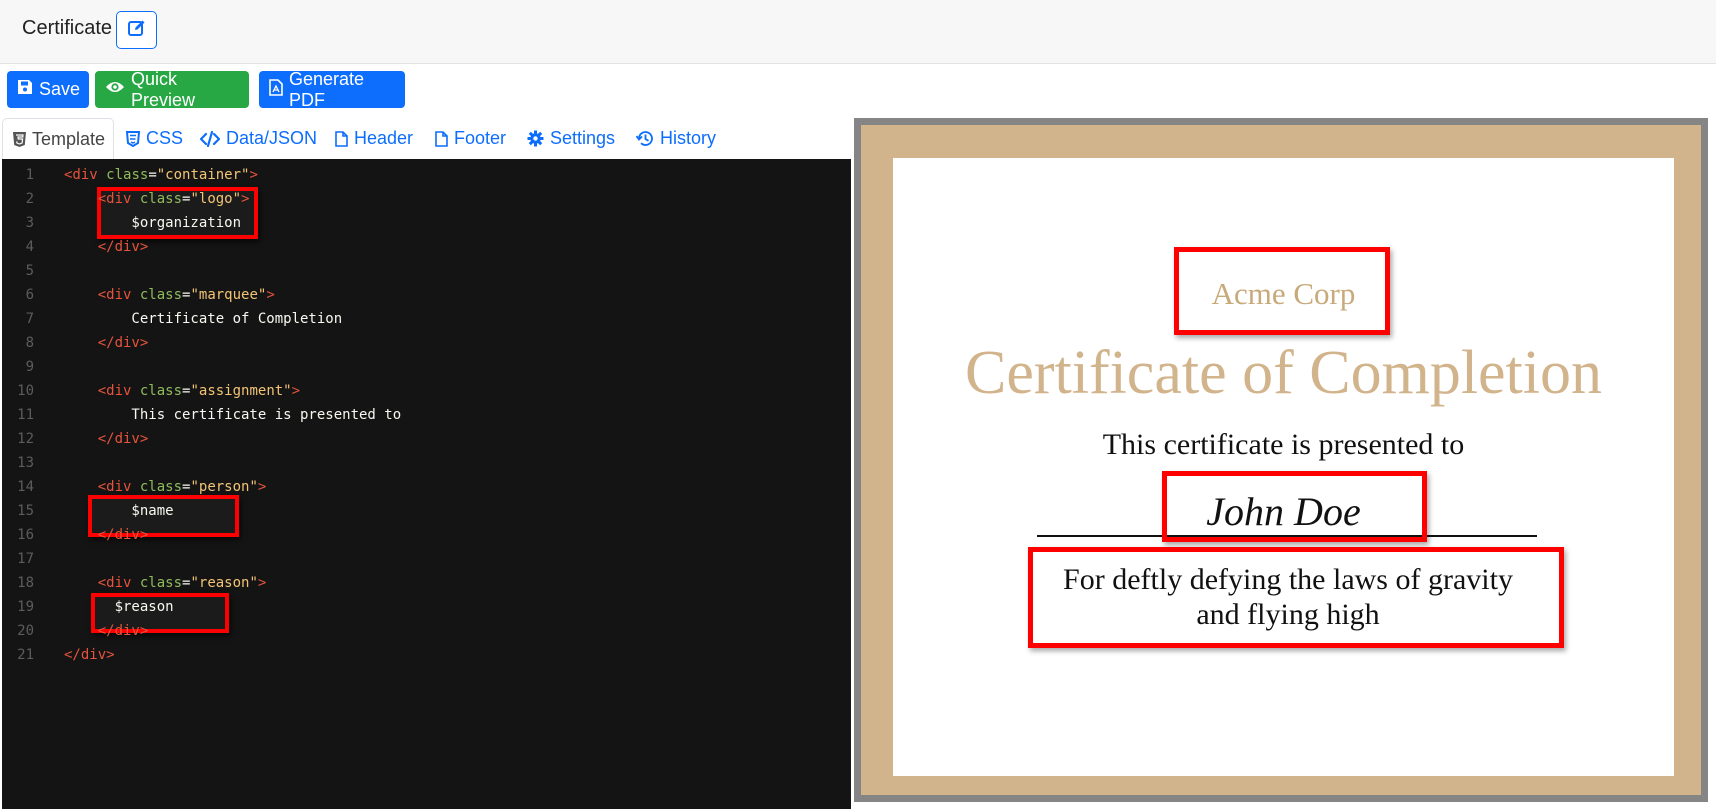 The width and height of the screenshot is (1716, 809). Describe the element at coordinates (1283, 293) in the screenshot. I see `certificate-organization: Acme Corp` at that location.